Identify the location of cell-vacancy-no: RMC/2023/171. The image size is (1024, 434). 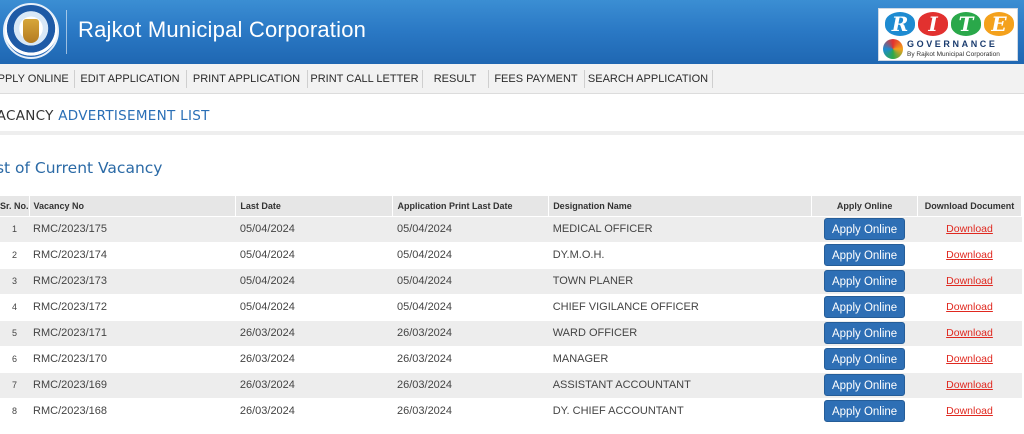
(132, 332).